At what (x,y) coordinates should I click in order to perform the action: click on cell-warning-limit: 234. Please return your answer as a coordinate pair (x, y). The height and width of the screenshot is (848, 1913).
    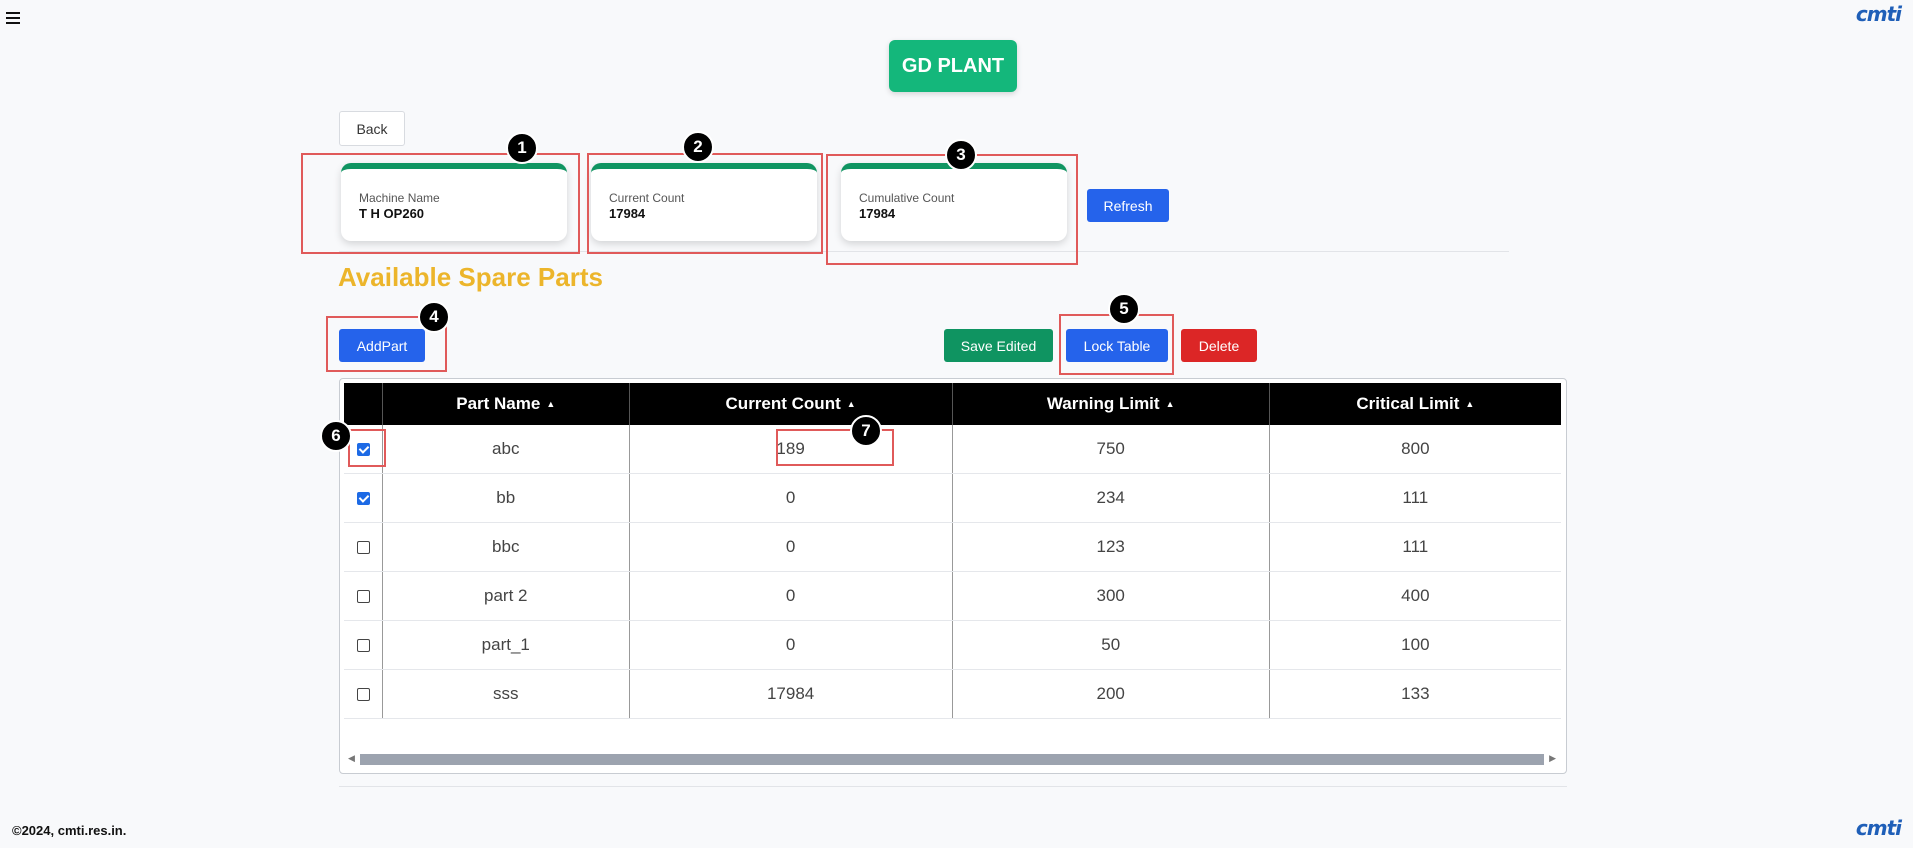
    Looking at the image, I should click on (1111, 498).